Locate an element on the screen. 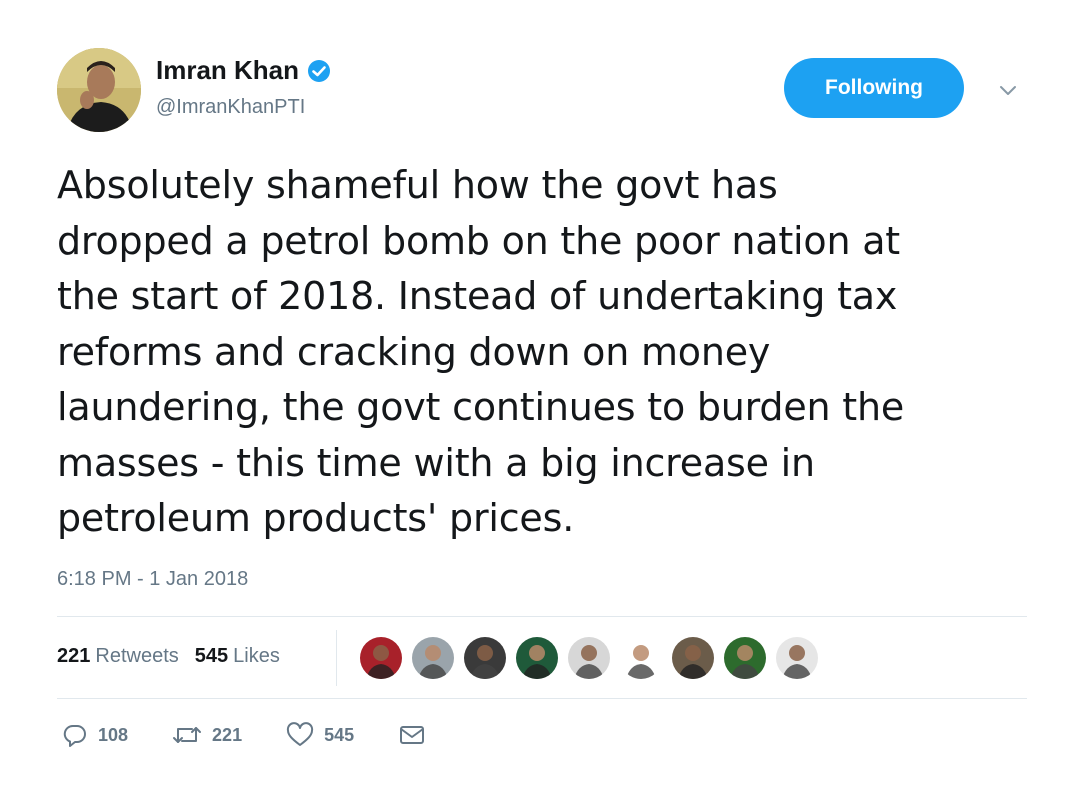 The height and width of the screenshot is (804, 1079). likes-stat: 545 Likes is located at coordinates (237, 656).